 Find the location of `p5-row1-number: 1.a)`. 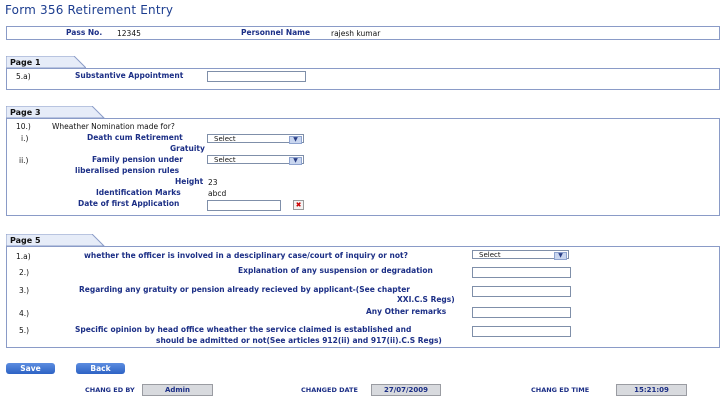

p5-row1-number: 1.a) is located at coordinates (23, 256).